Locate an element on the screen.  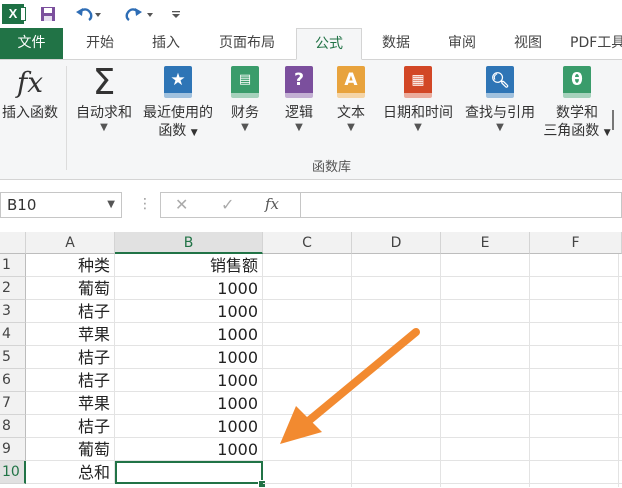
select-all-corner is located at coordinates (13, 243).